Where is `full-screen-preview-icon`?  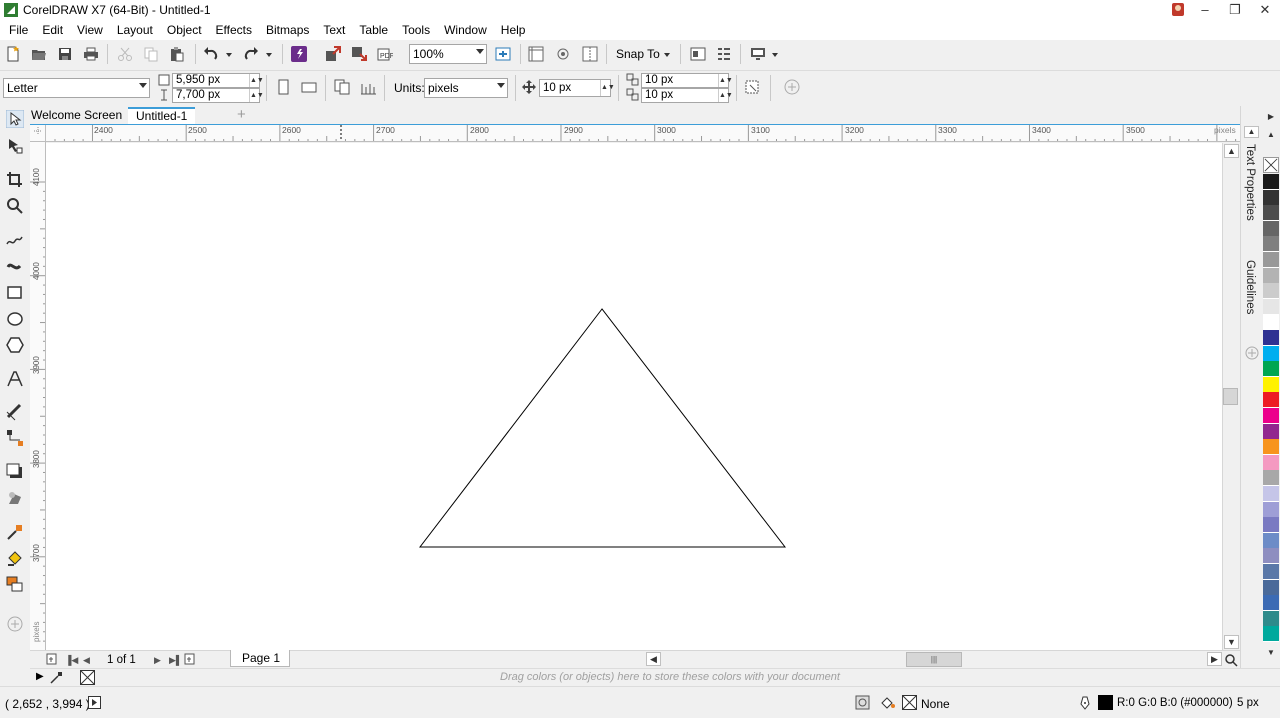
full-screen-preview-icon is located at coordinates (503, 54).